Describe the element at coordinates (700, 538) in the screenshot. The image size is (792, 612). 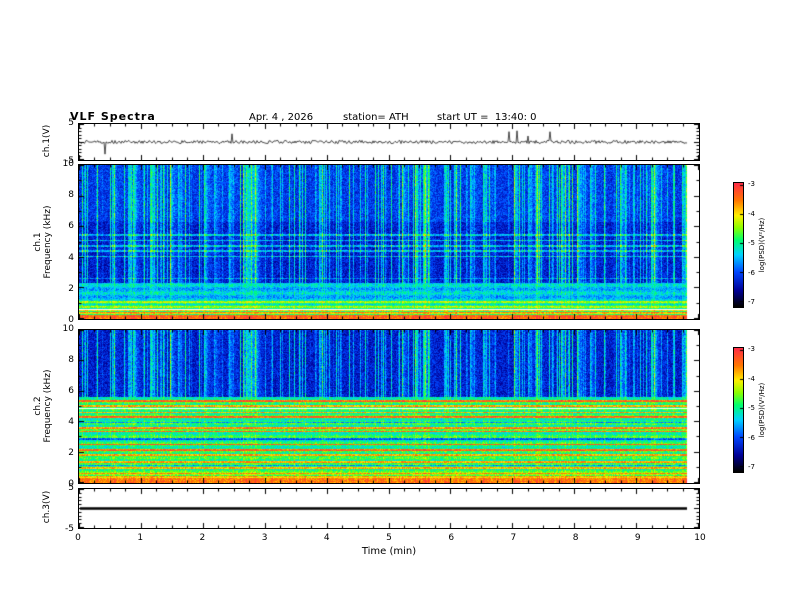
I see `x-tick-label: 10` at that location.